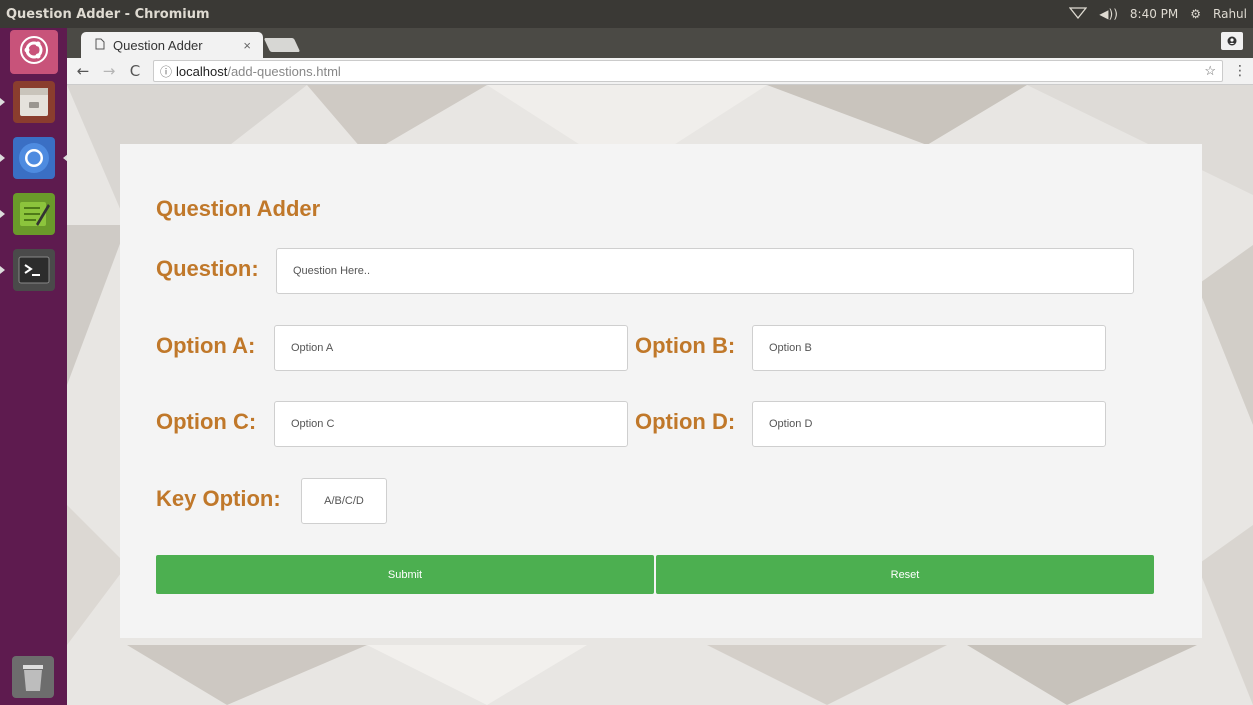 The image size is (1253, 705). Describe the element at coordinates (405, 574) in the screenshot. I see `submit-button: Submit` at that location.